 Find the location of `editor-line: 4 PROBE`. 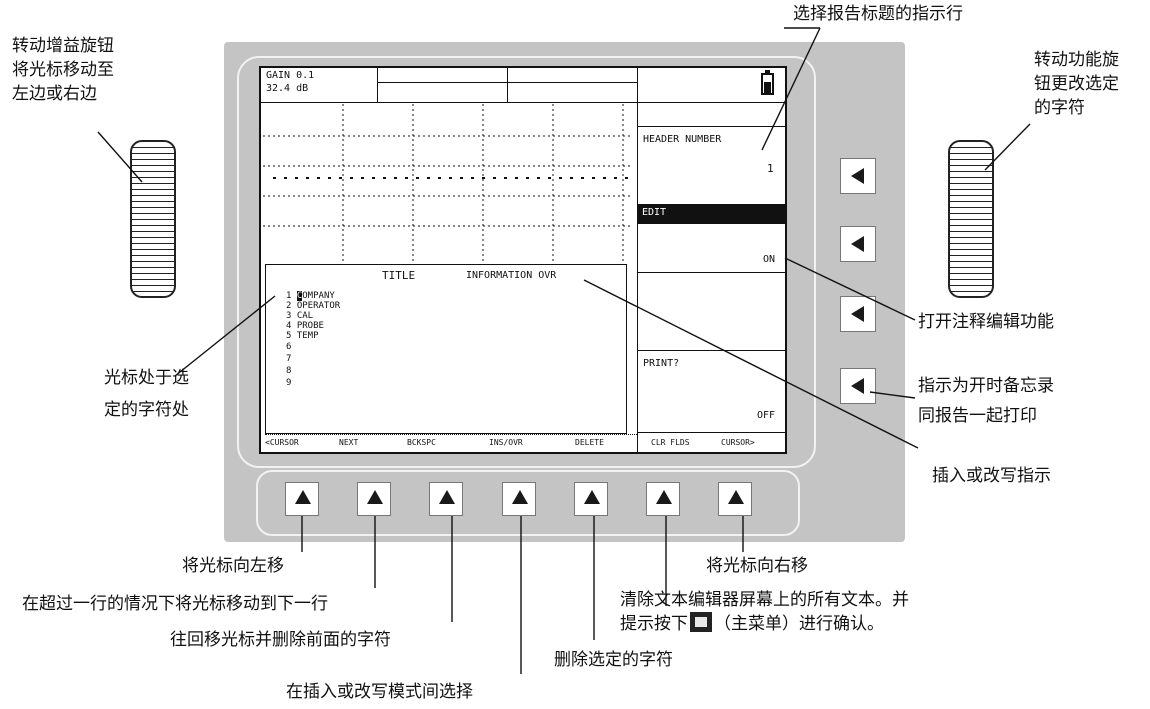

editor-line: 4 PROBE is located at coordinates (313, 326).